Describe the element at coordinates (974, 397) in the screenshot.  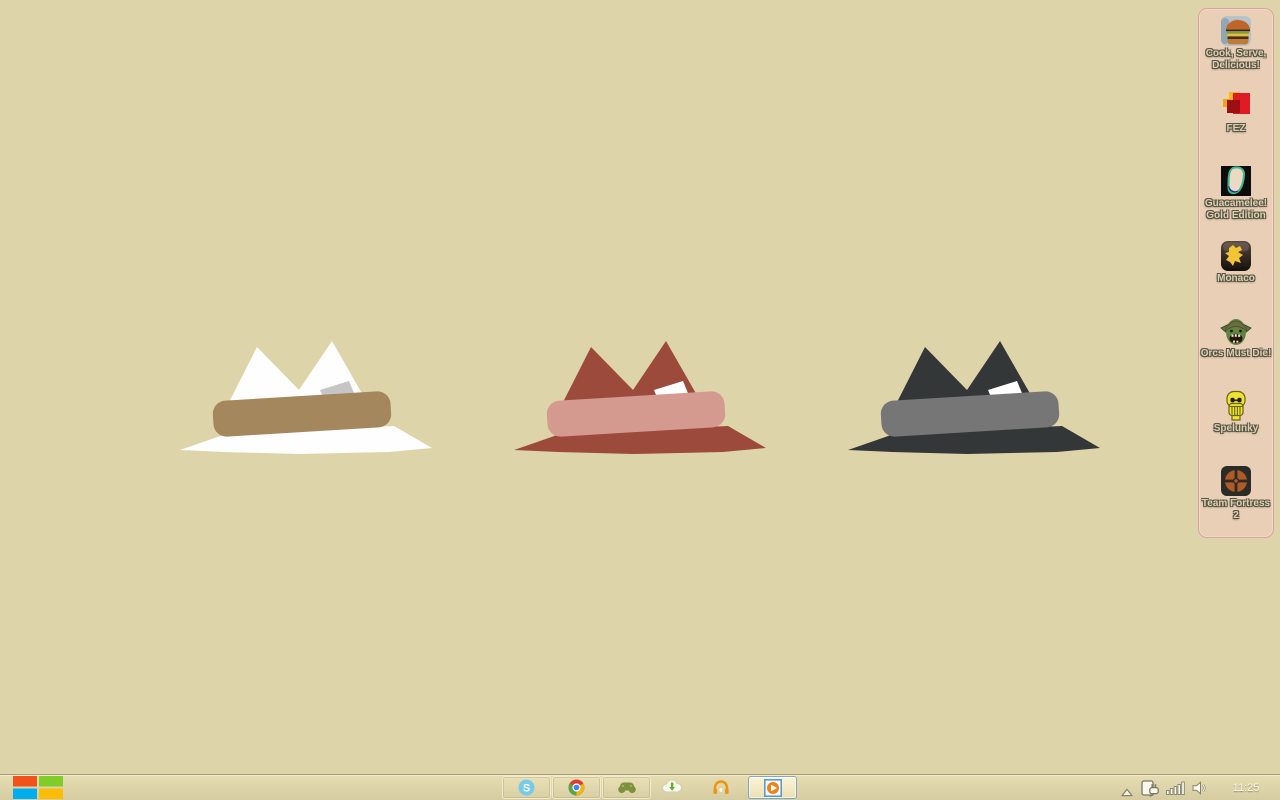
I see `wallpaper-hat-charcoal` at that location.